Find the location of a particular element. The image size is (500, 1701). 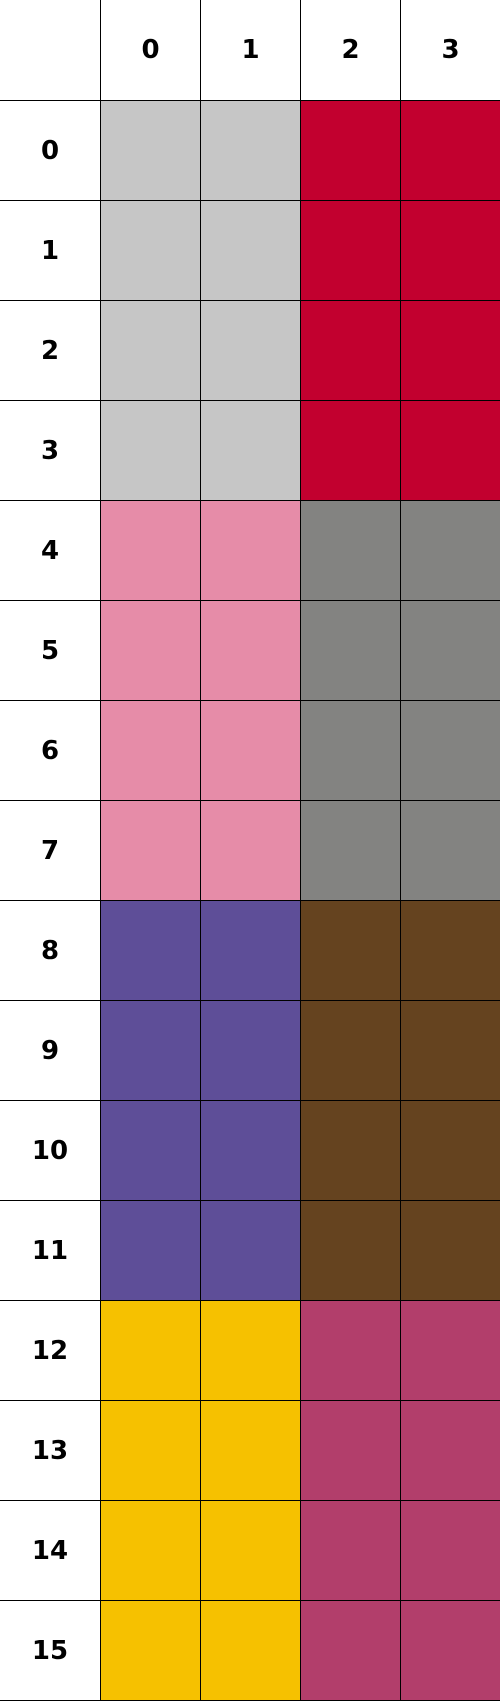

grid-cell-r2-c3 is located at coordinates (450, 350).